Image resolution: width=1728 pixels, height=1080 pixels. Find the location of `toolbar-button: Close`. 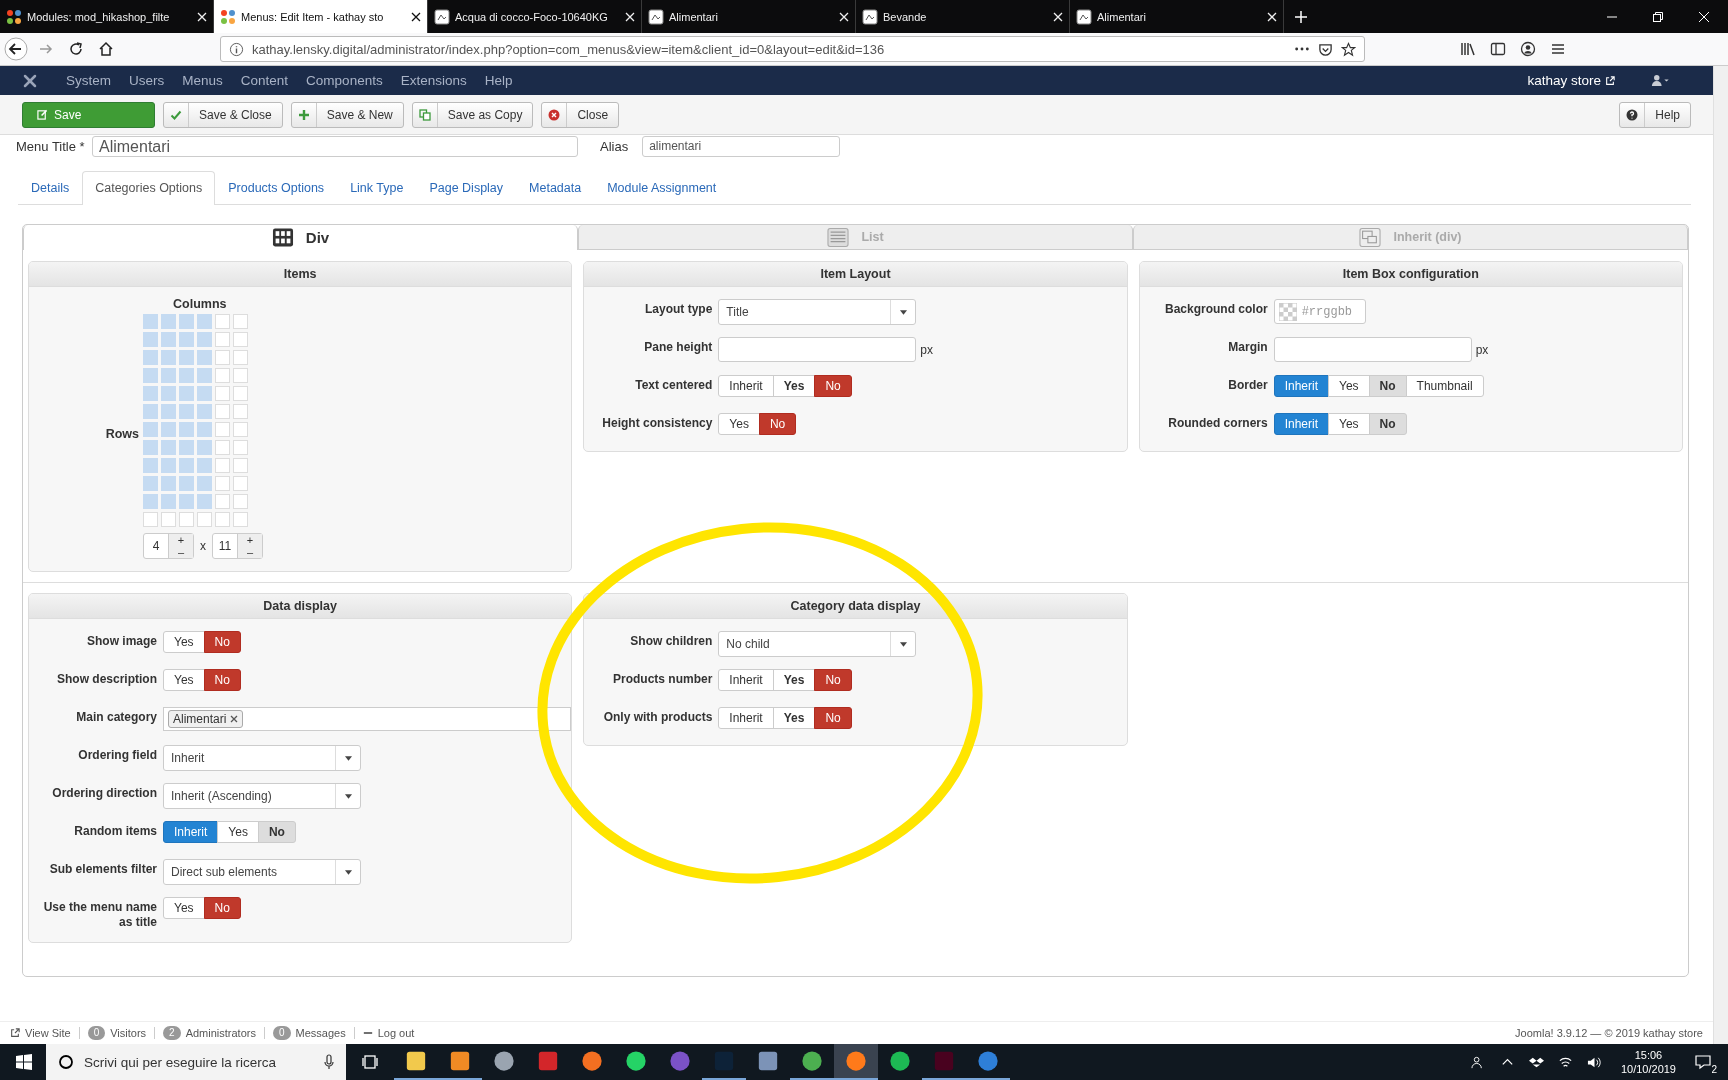

toolbar-button: Close is located at coordinates (580, 114).